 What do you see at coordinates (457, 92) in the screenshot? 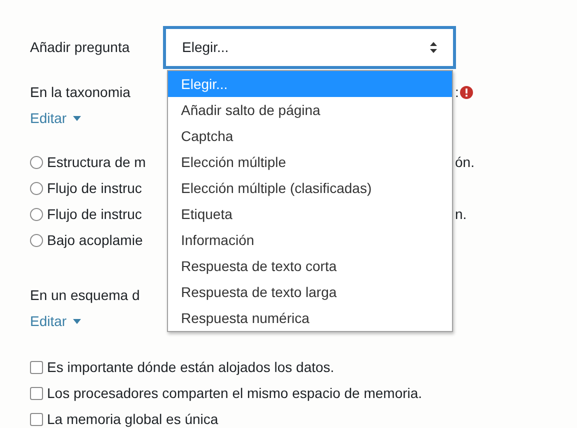
I see `question-text: :` at bounding box center [457, 92].